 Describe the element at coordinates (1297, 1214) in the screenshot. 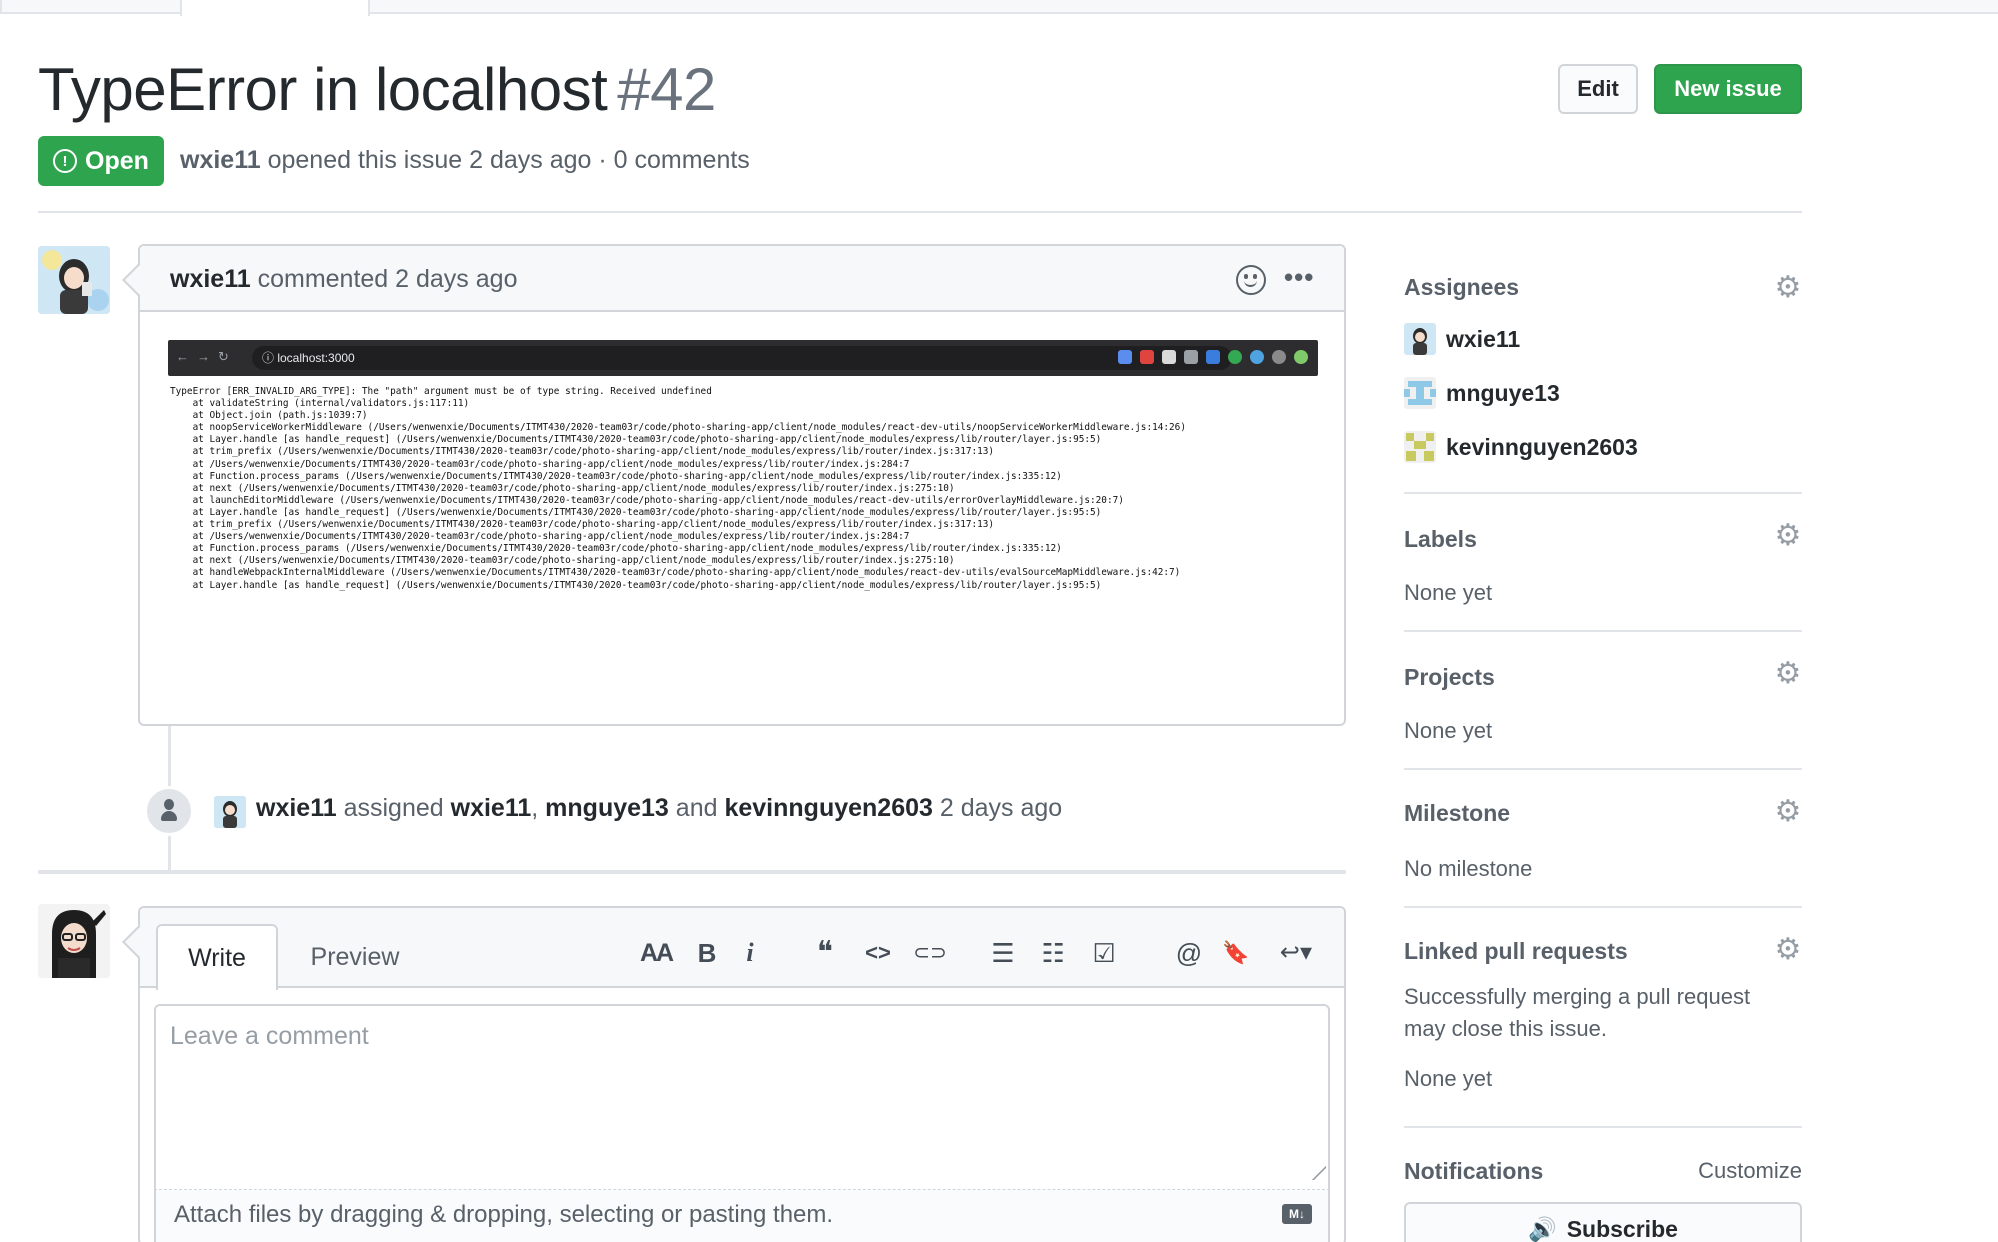

I see `markdown-icon: M↓` at that location.